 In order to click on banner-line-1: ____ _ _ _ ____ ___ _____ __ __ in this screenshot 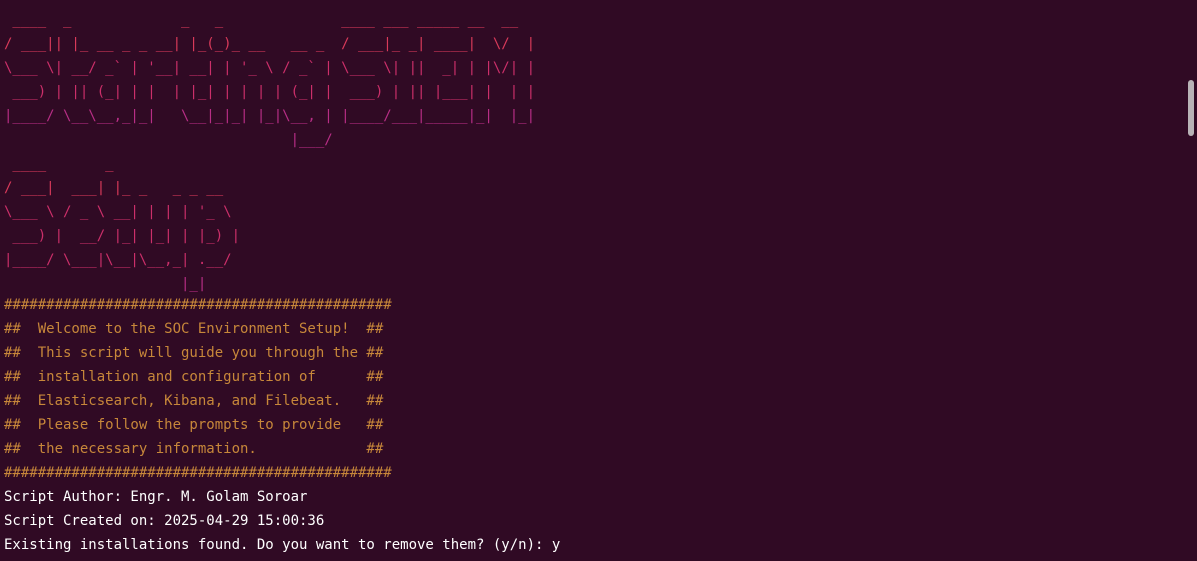, I will do `click(261, 20)`.